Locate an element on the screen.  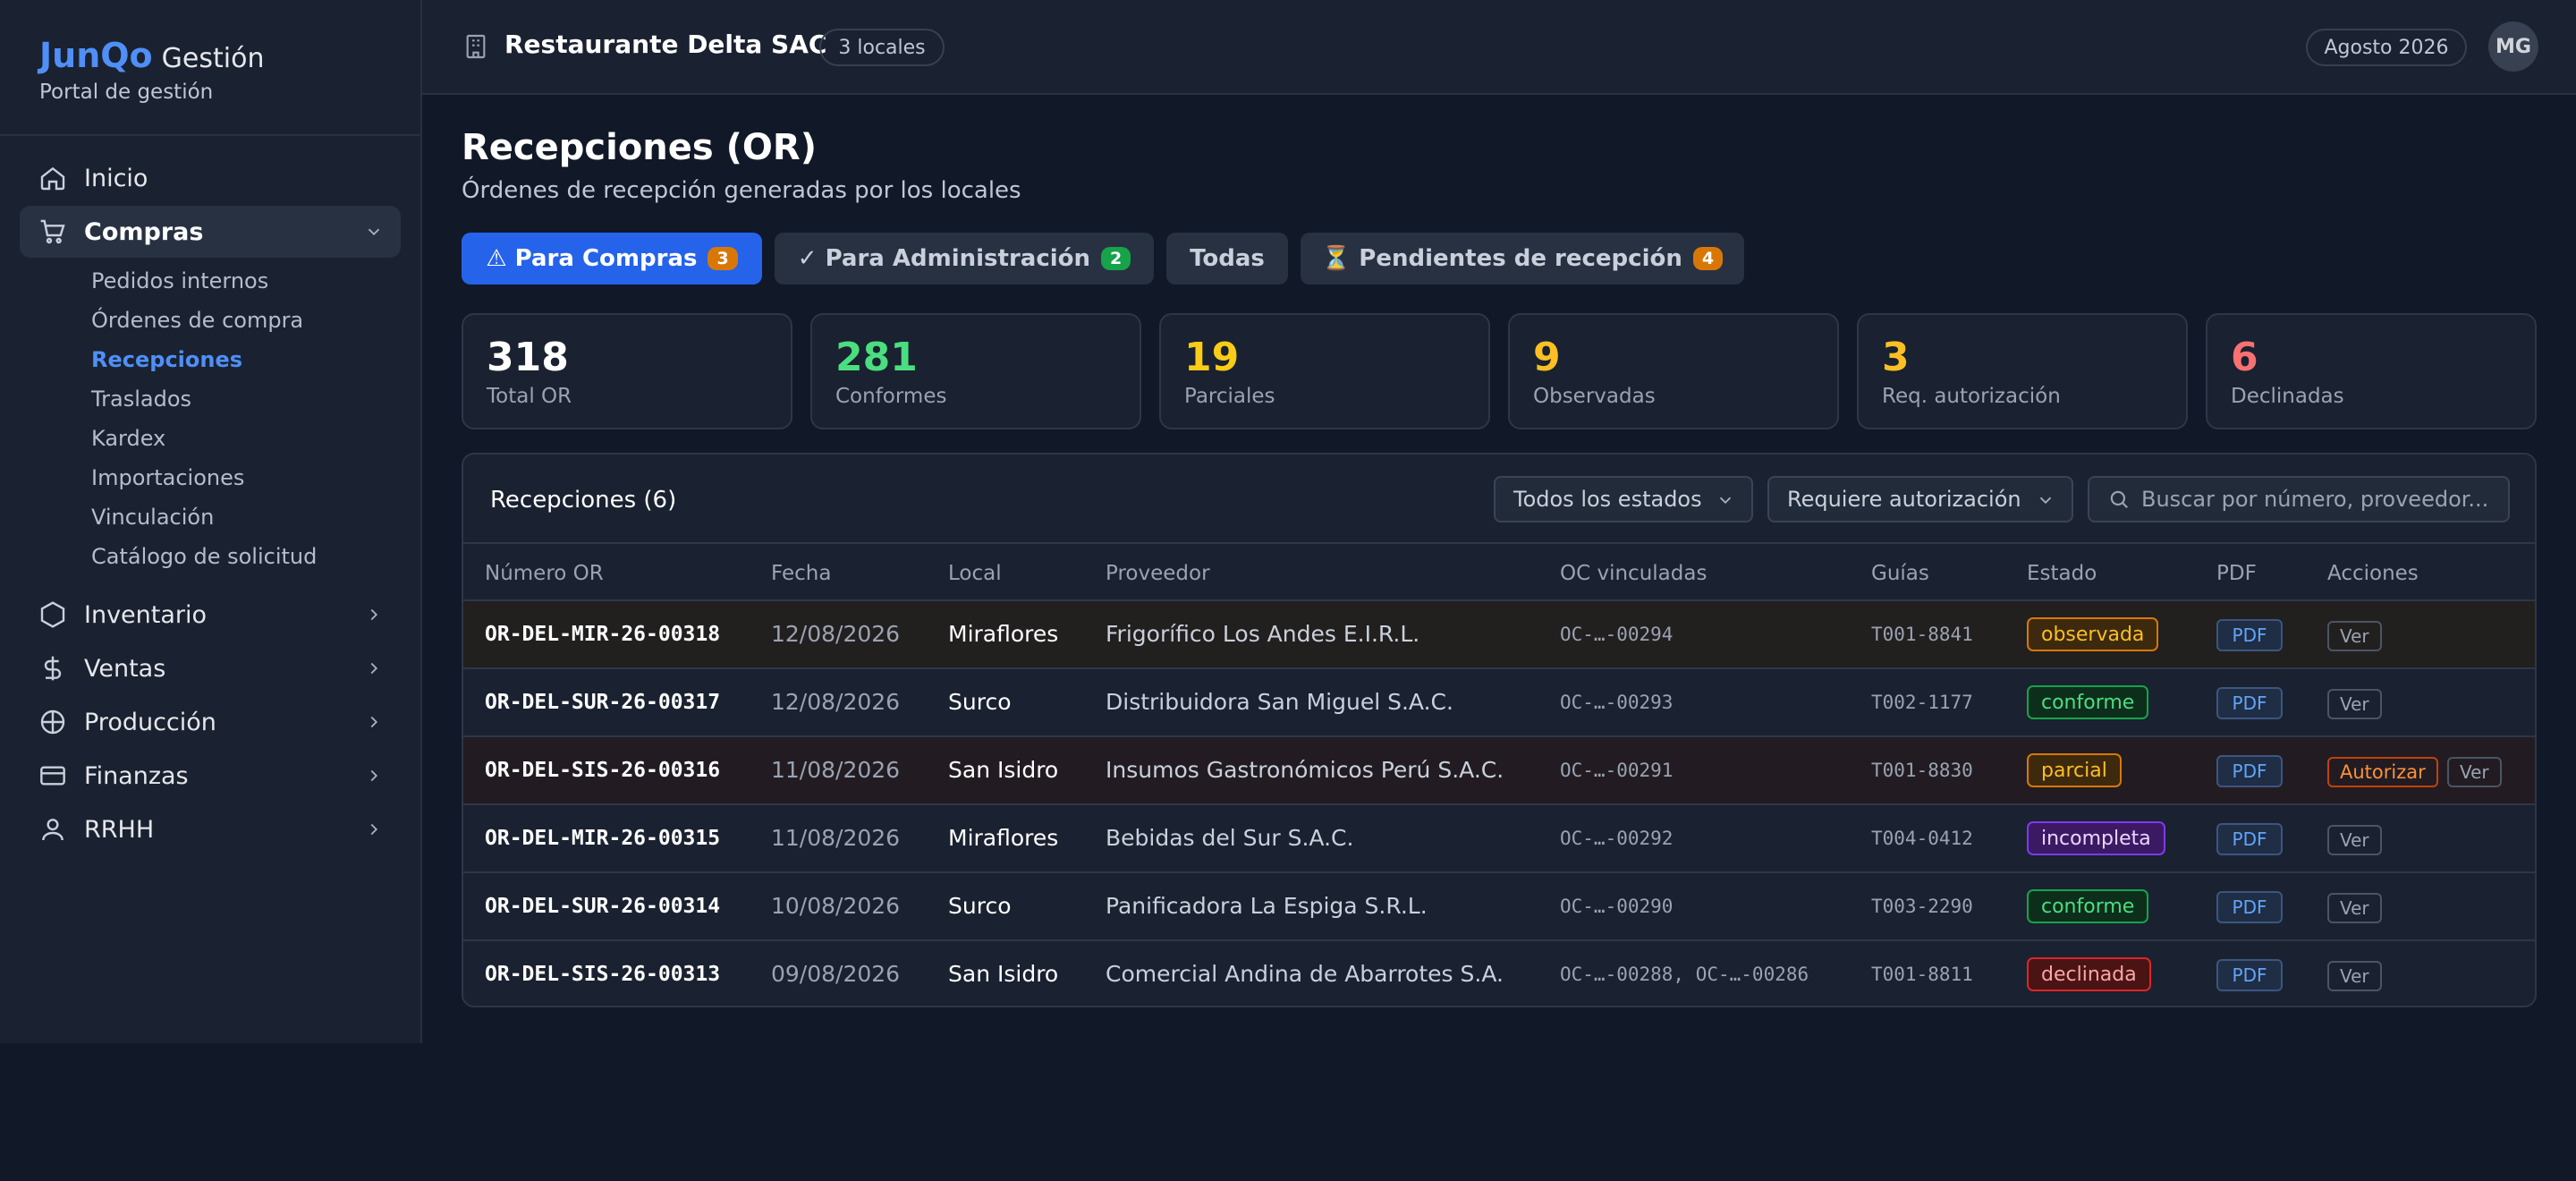
or-linked-oc: OC-…-00292 is located at coordinates (1616, 838).